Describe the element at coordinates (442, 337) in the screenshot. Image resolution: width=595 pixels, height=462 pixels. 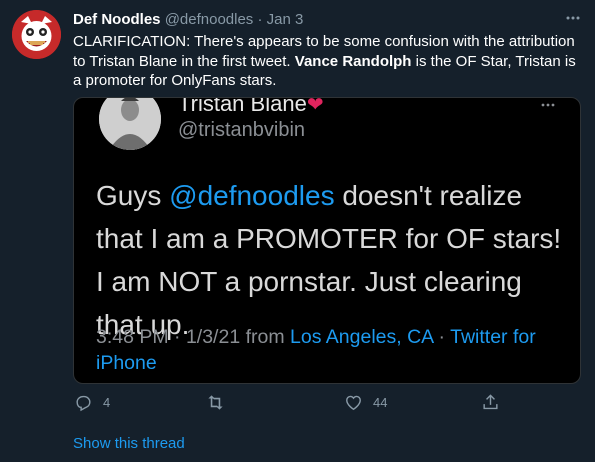
I see `embedded-meta-sep: ·` at that location.